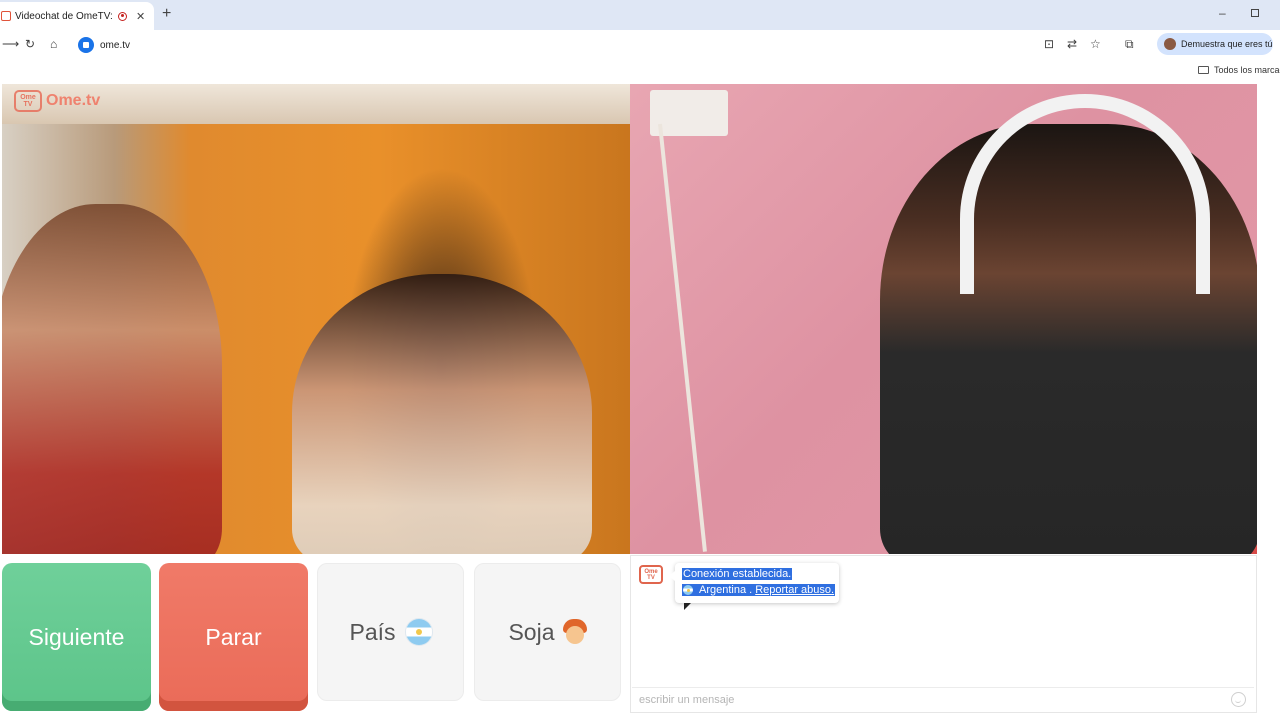 Image resolution: width=1280 pixels, height=720 pixels. Describe the element at coordinates (10, 44) in the screenshot. I see `forward-icon: ⟶` at that location.